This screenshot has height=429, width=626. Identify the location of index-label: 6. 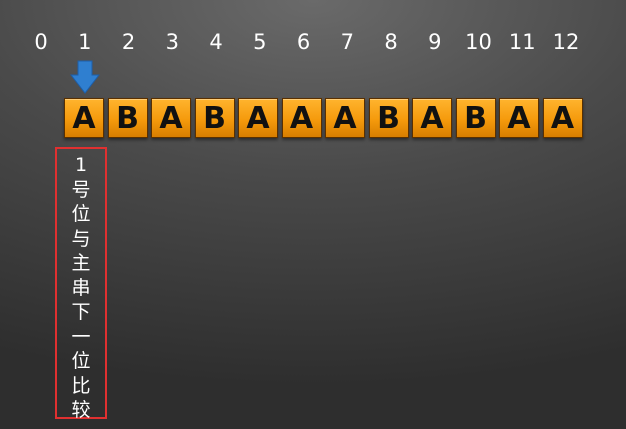
(303, 42).